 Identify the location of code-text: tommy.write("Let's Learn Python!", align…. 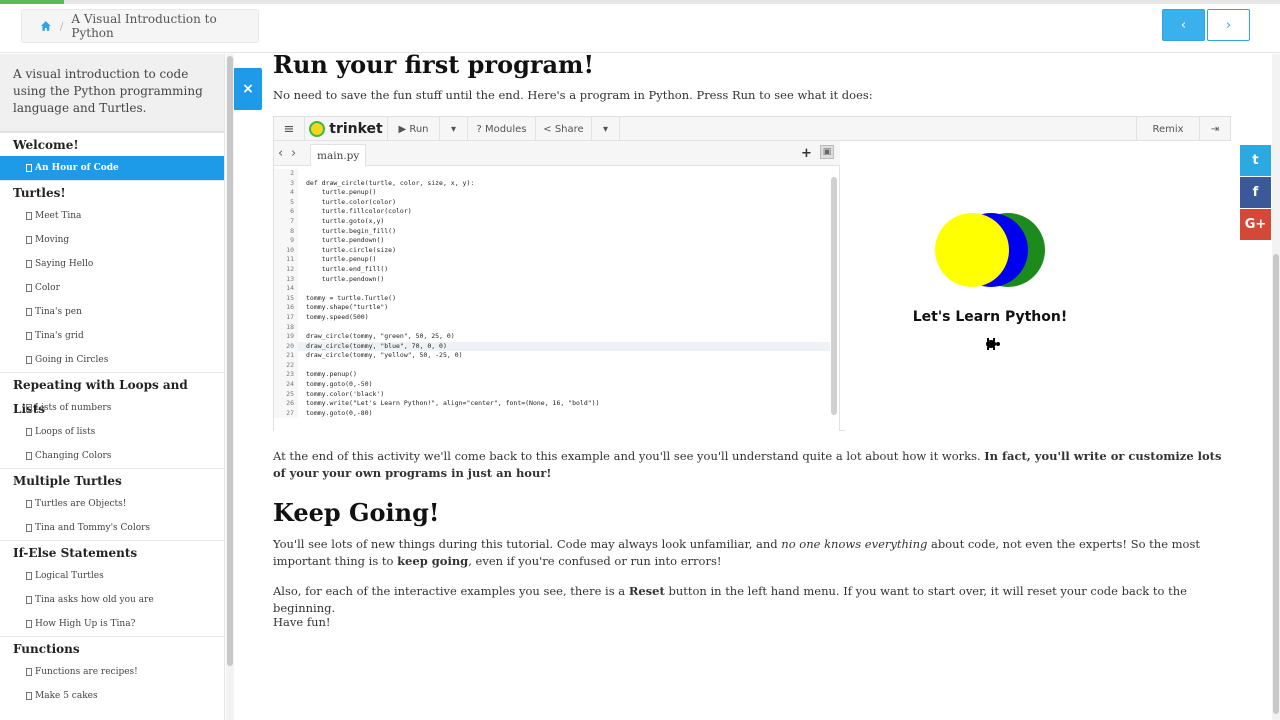
(449, 404).